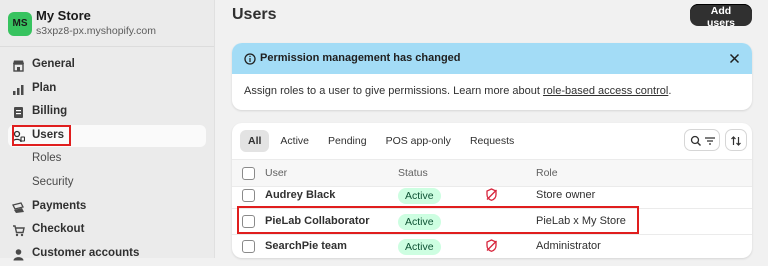 This screenshot has height=266, width=768. I want to click on store-switcher: MS My Store s3xpz8-px.myshopify.com, so click(107, 26).